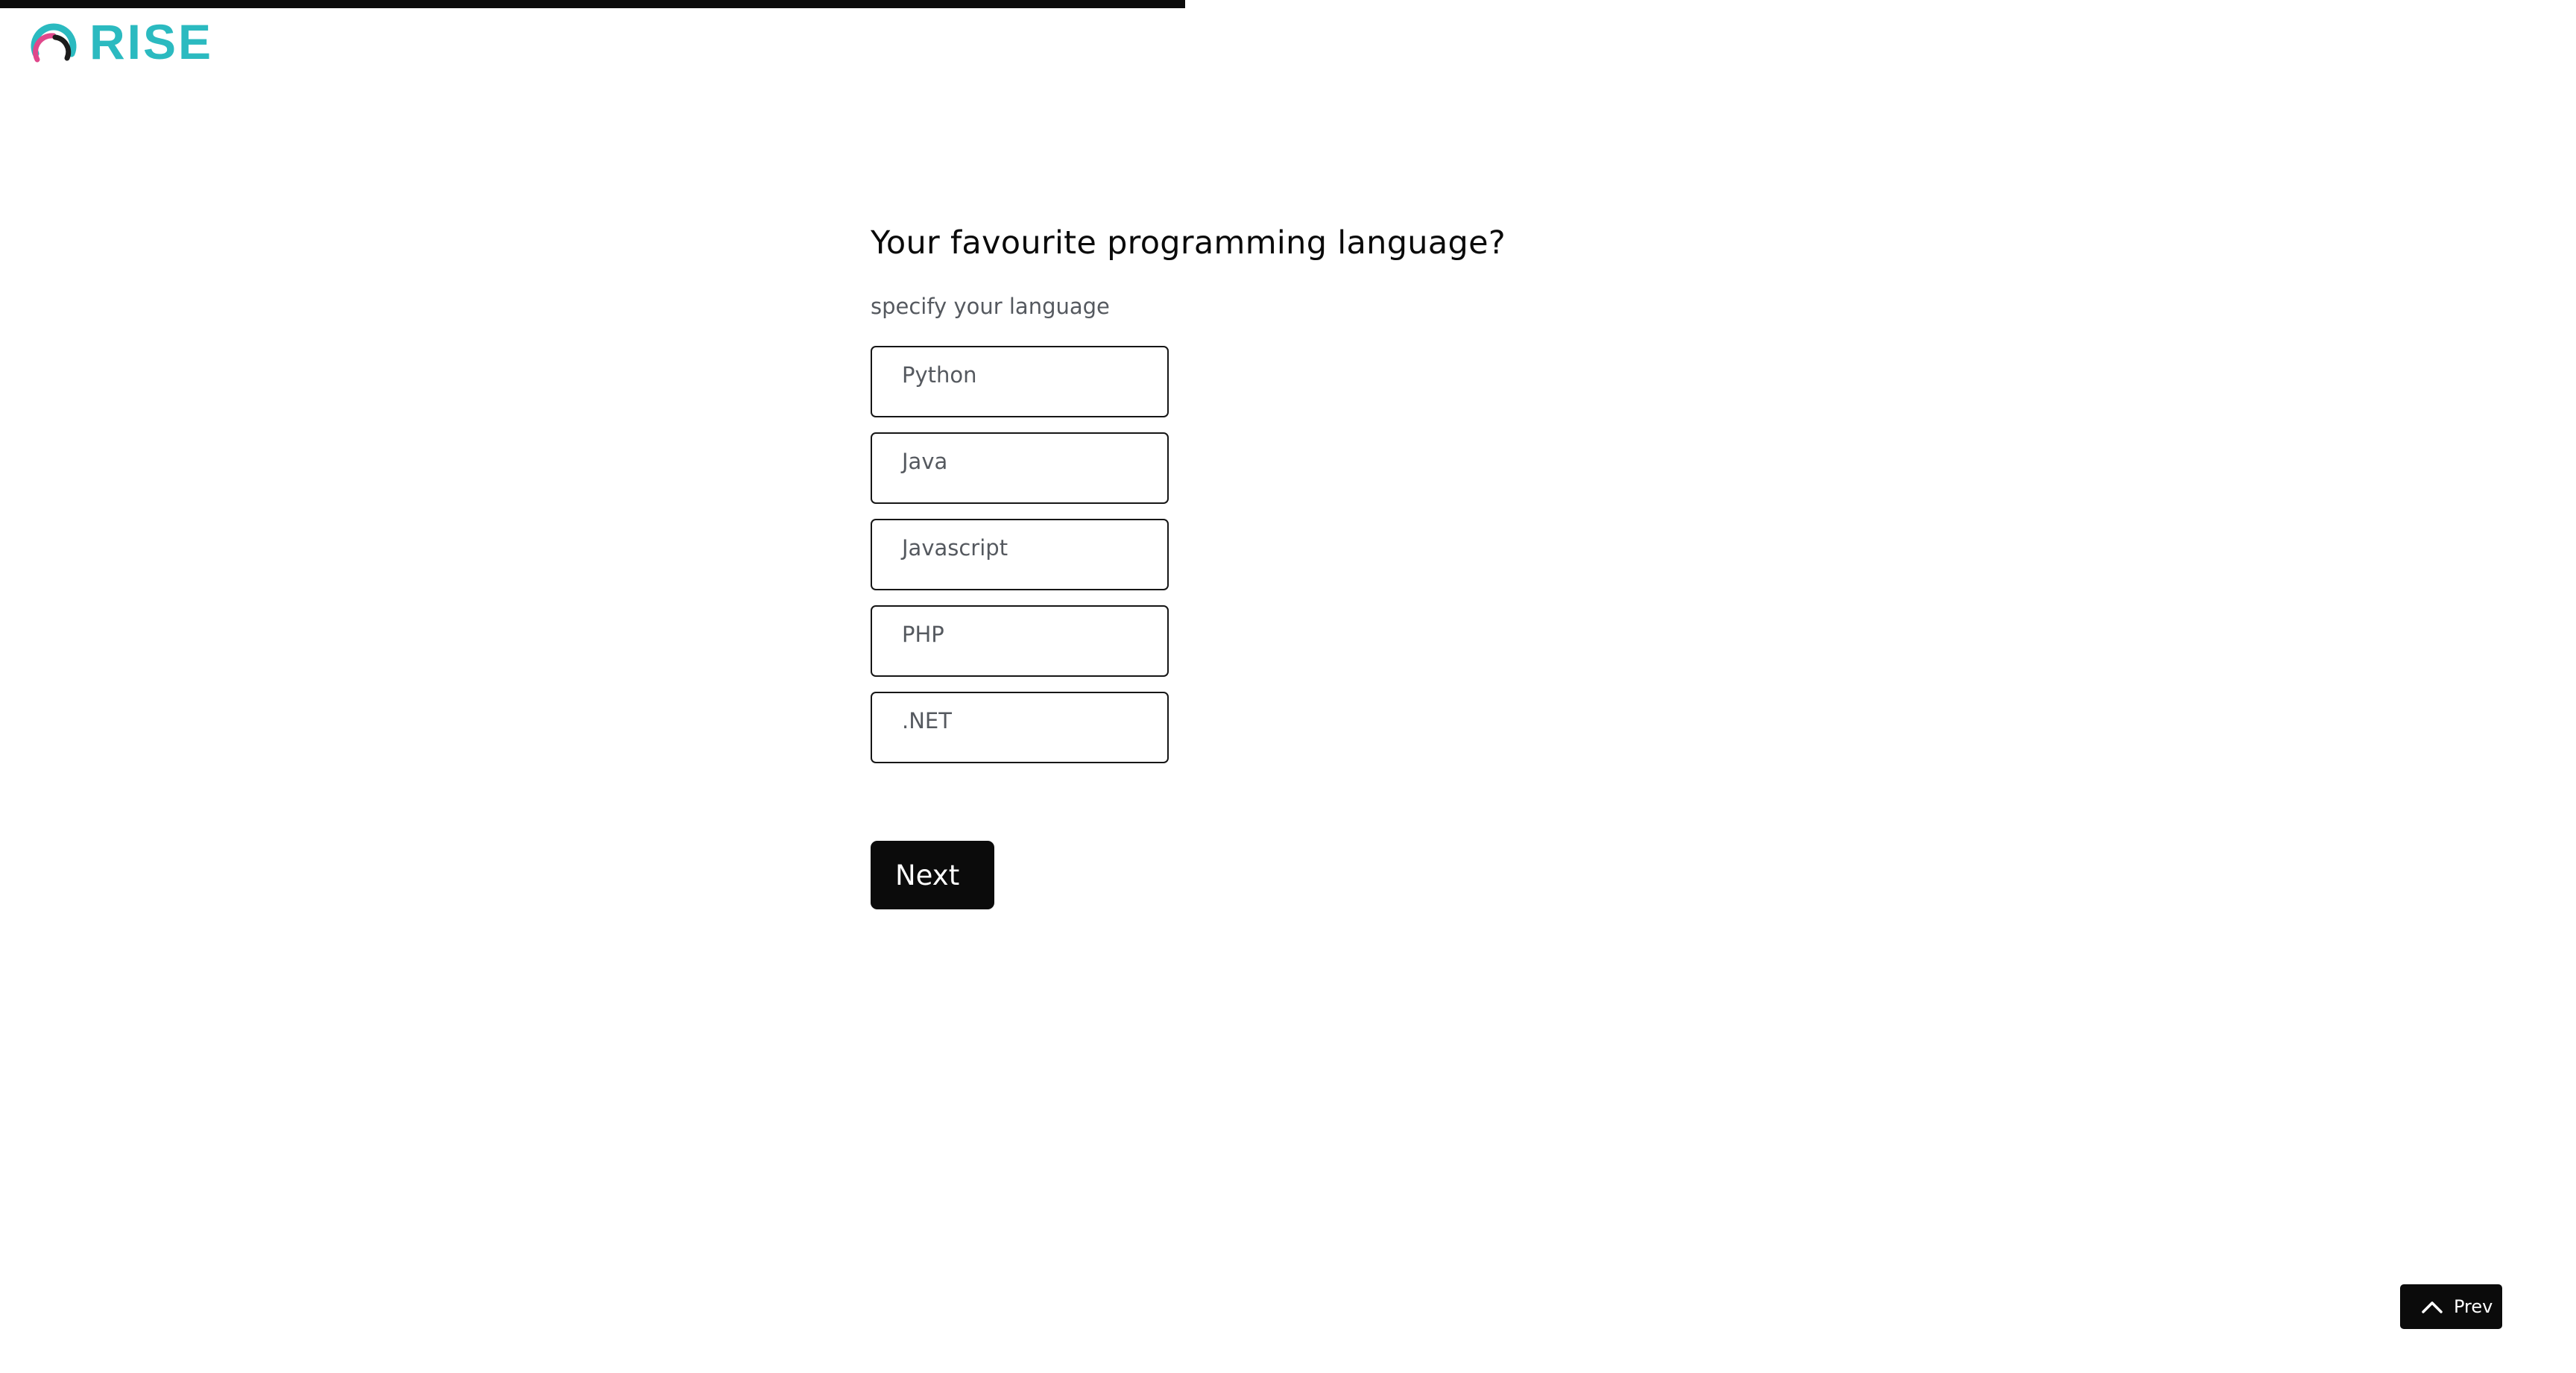 The width and height of the screenshot is (2576, 1373). Describe the element at coordinates (955, 548) in the screenshot. I see `option-label: Javascript` at that location.